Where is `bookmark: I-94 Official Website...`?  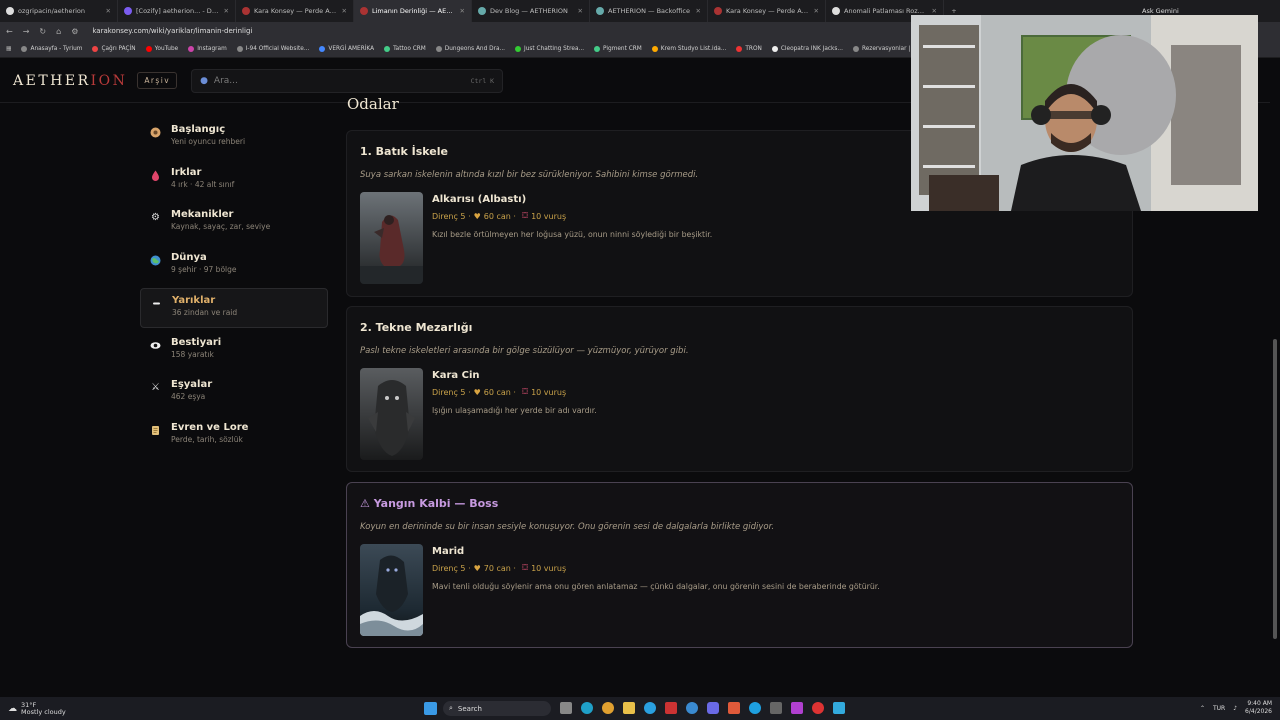 bookmark: I-94 Official Website... is located at coordinates (272, 48).